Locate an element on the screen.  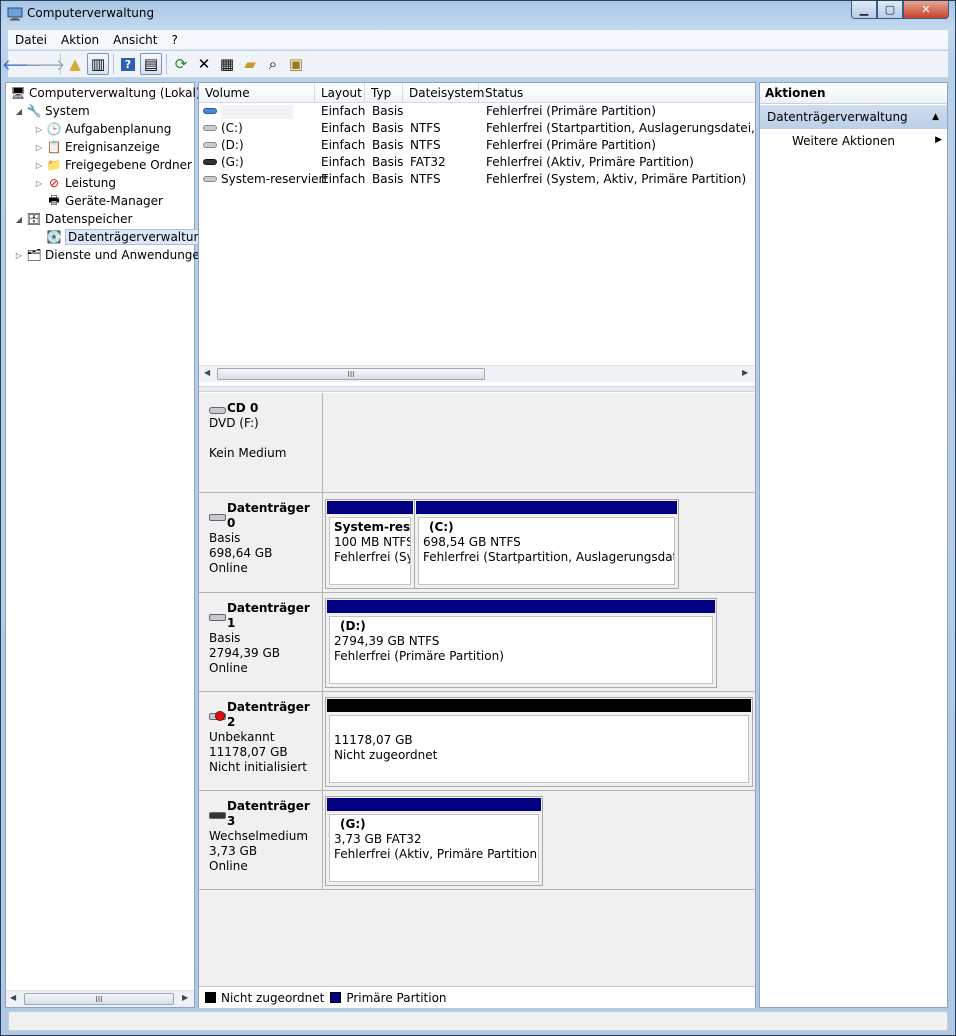
disk-management-icon: 💽 is located at coordinates (54, 237).